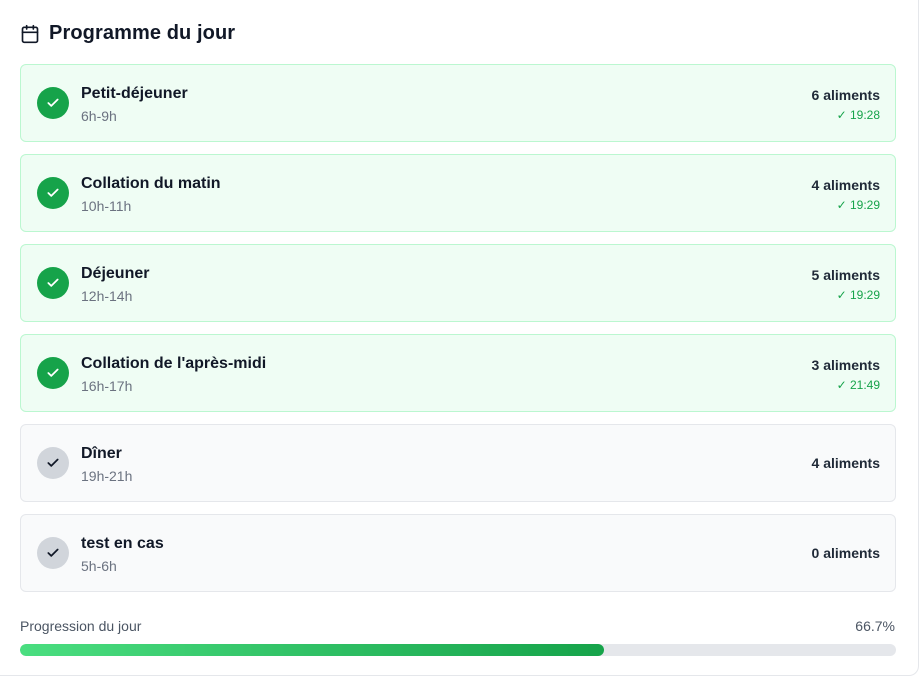 This screenshot has height=678, width=922. I want to click on meal-completed-time: ✓ 21:49, so click(858, 385).